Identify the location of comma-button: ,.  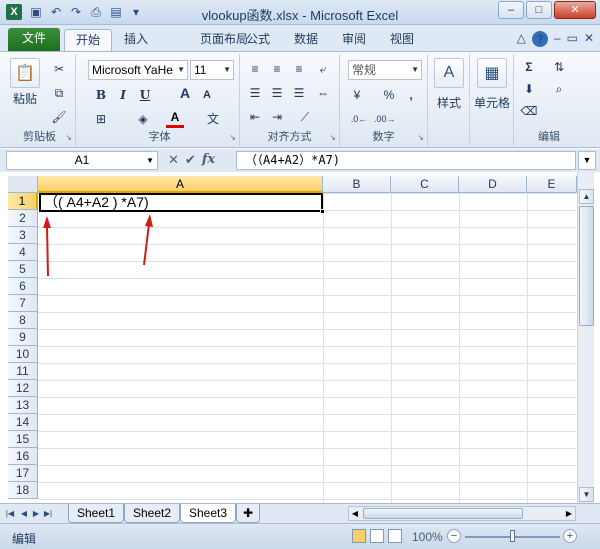
(411, 95).